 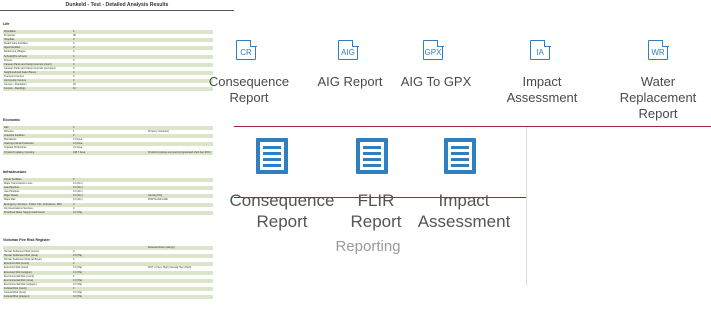 I want to click on ribbon-divider-middle, so click(x=380, y=197).